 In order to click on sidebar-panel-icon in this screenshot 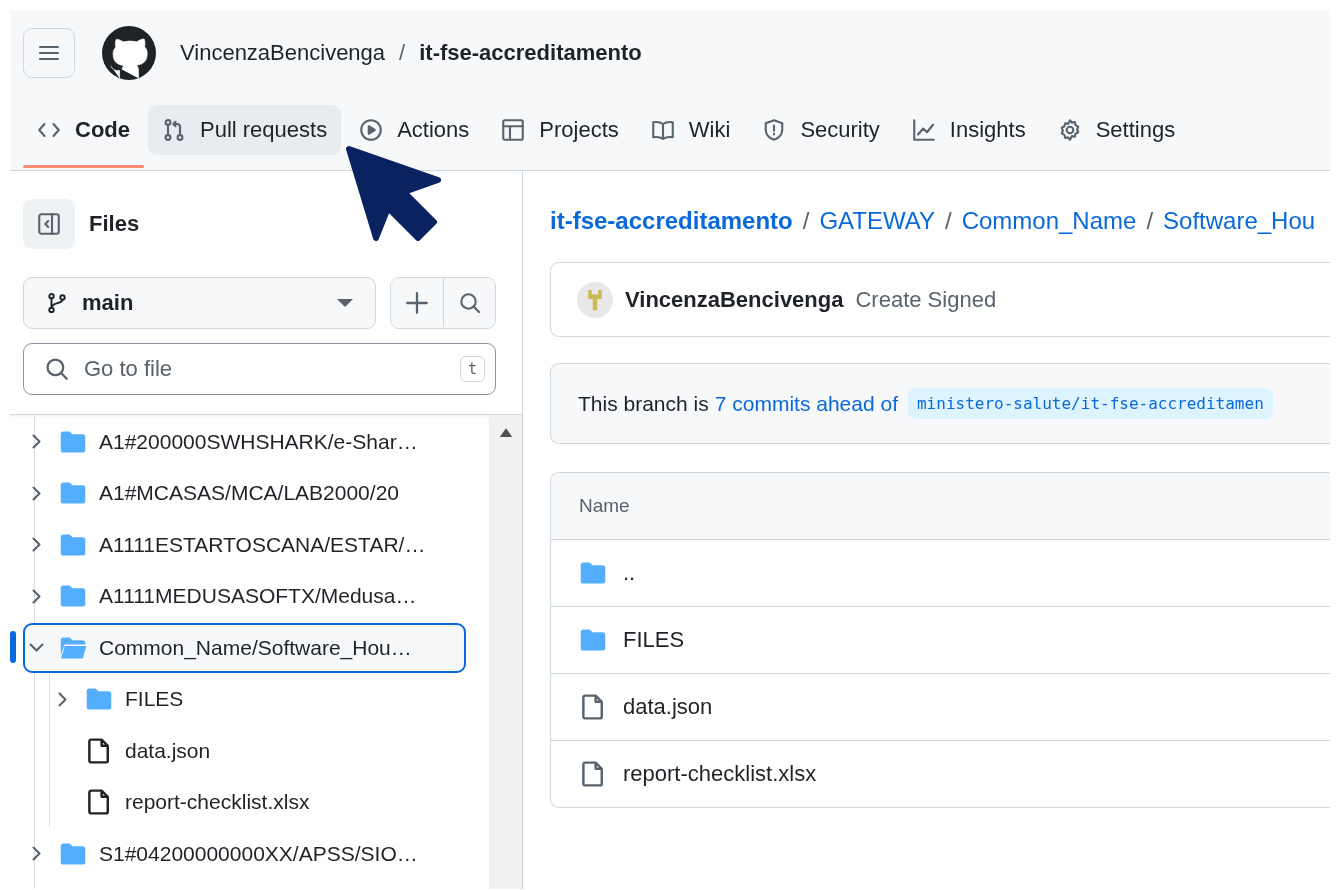, I will do `click(49, 224)`.